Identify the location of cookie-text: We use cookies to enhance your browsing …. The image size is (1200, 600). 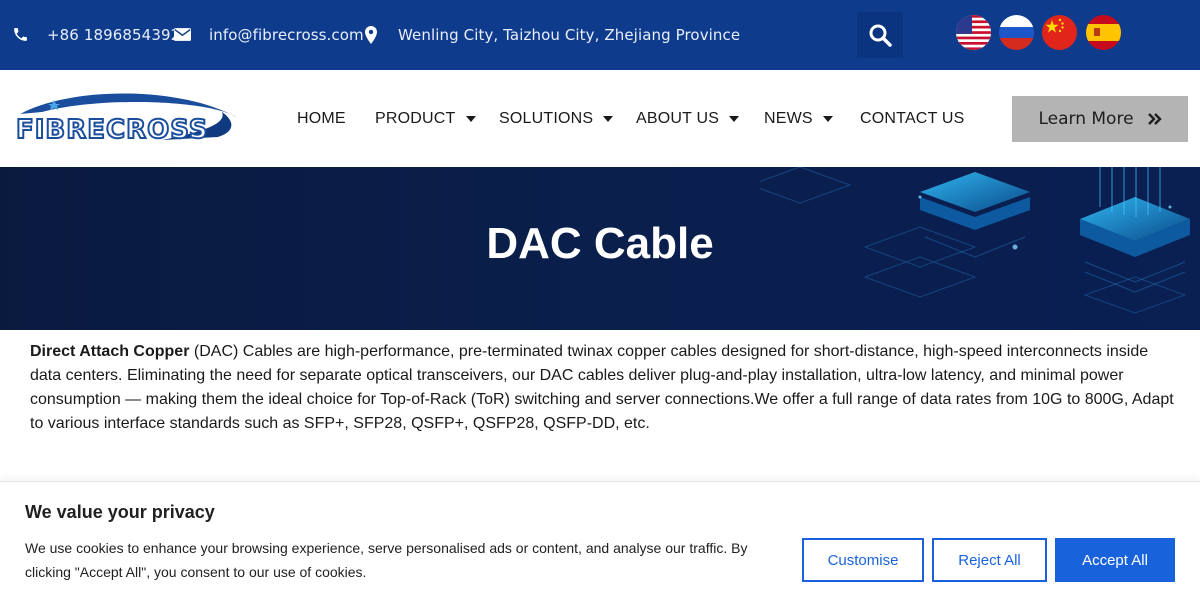
(386, 560).